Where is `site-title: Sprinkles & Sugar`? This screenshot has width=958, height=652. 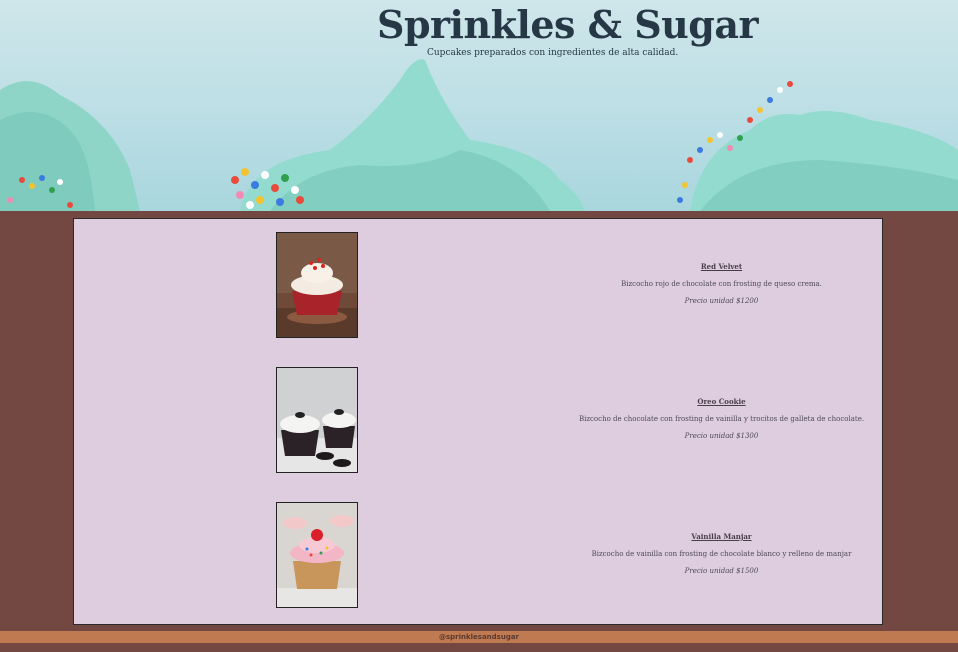 site-title: Sprinkles & Sugar is located at coordinates (567, 24).